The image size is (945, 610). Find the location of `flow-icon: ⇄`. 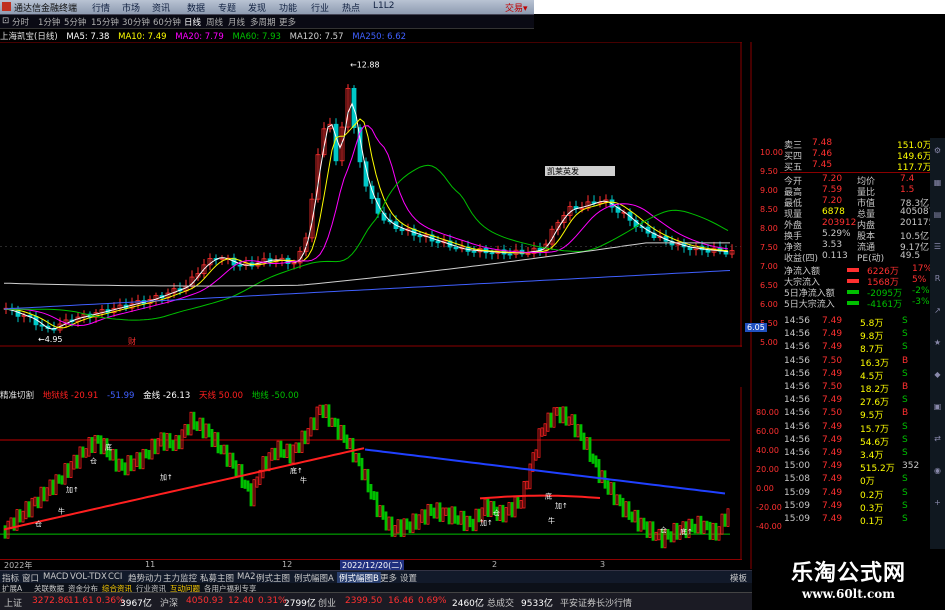

flow-icon: ⇄ is located at coordinates (937, 439).